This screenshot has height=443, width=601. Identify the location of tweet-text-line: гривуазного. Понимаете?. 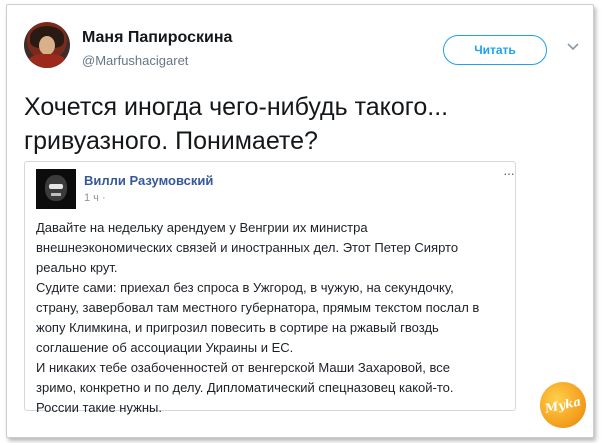
(171, 141).